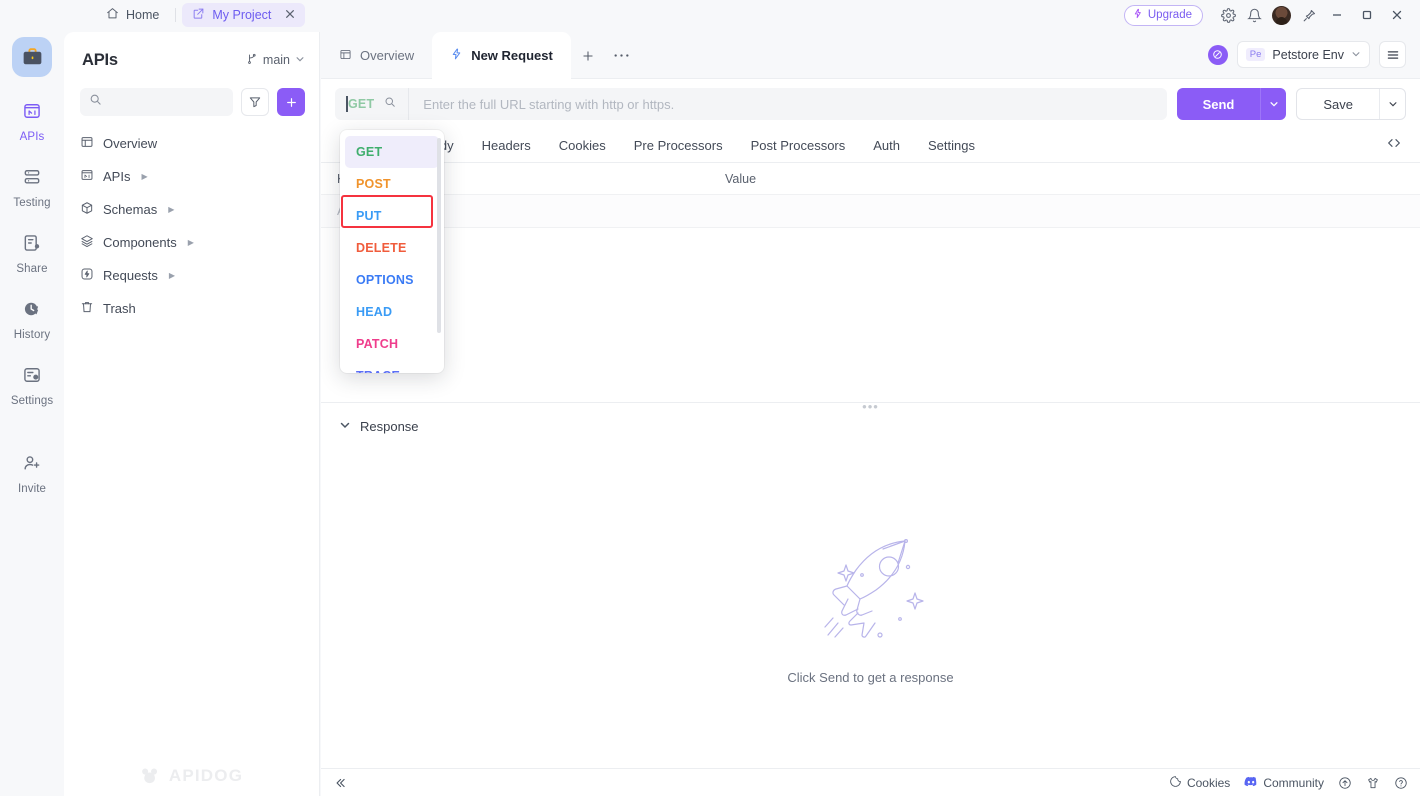 Image resolution: width=1420 pixels, height=796 pixels. What do you see at coordinates (32, 188) in the screenshot?
I see `sidebar-item-testing: Testing` at bounding box center [32, 188].